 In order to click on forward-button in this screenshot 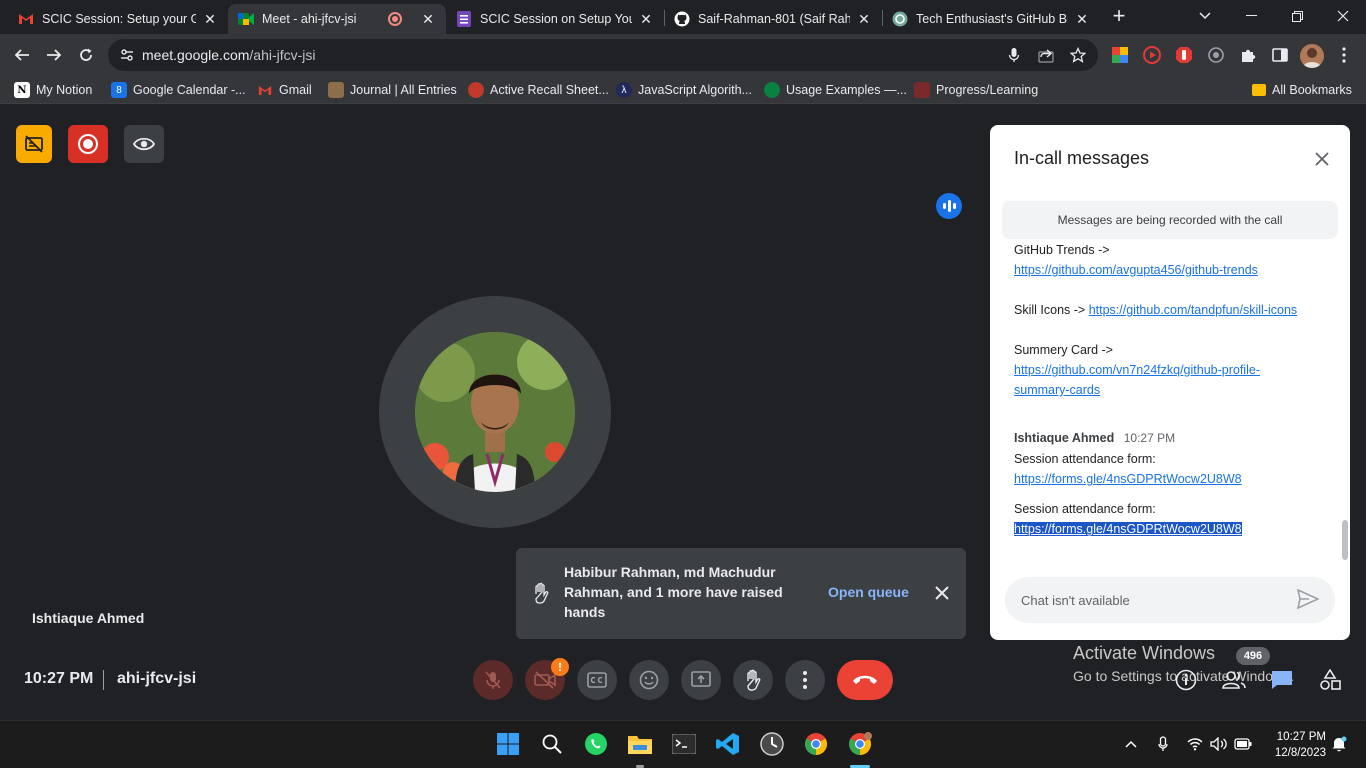, I will do `click(54, 55)`.